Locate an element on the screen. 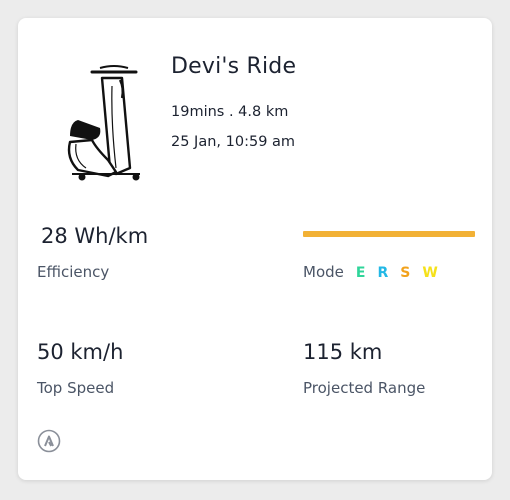  ride-summary: 19mins . 4.8 km is located at coordinates (230, 112).